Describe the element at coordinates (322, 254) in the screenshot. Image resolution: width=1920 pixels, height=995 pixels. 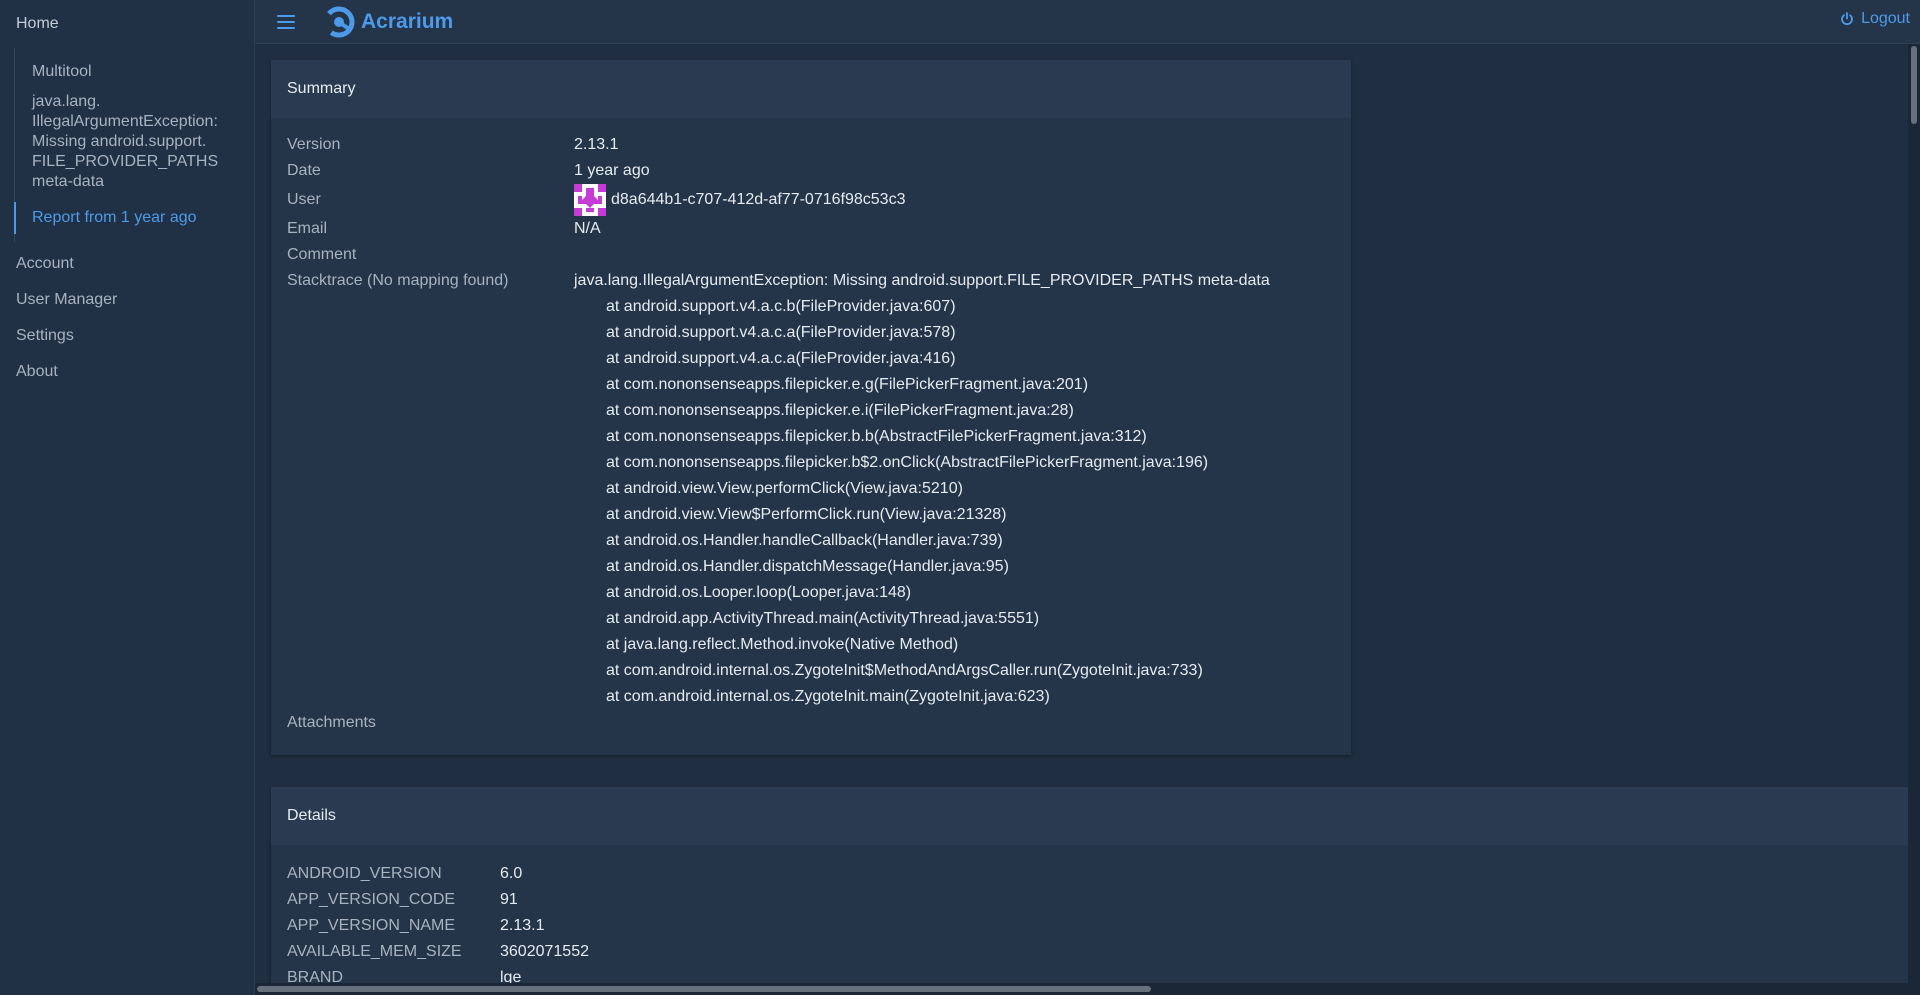
I see `comment-label: Comment` at that location.